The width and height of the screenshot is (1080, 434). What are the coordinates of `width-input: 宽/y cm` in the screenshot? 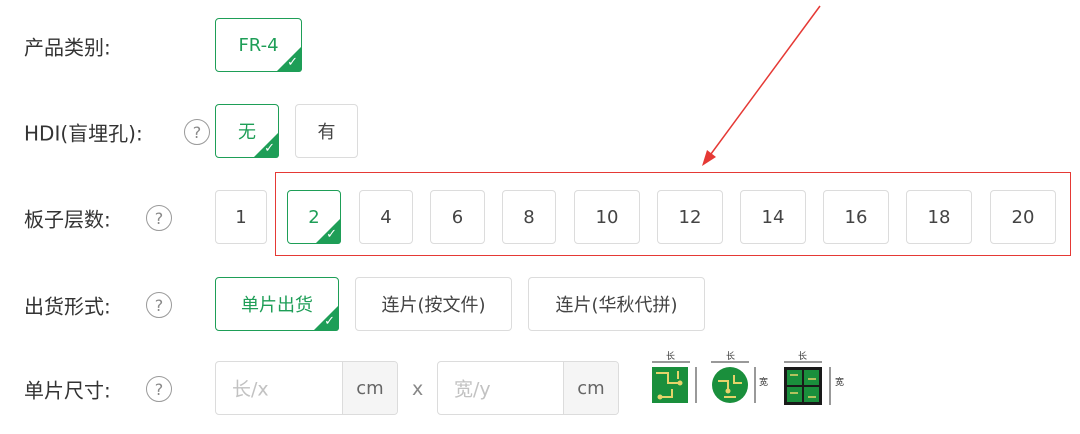 It's located at (528, 388).